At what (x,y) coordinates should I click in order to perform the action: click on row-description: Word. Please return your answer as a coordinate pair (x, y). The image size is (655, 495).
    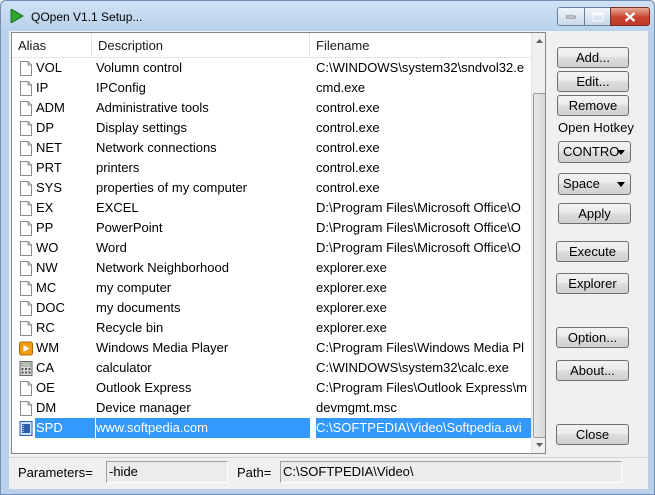
    Looking at the image, I should click on (111, 247).